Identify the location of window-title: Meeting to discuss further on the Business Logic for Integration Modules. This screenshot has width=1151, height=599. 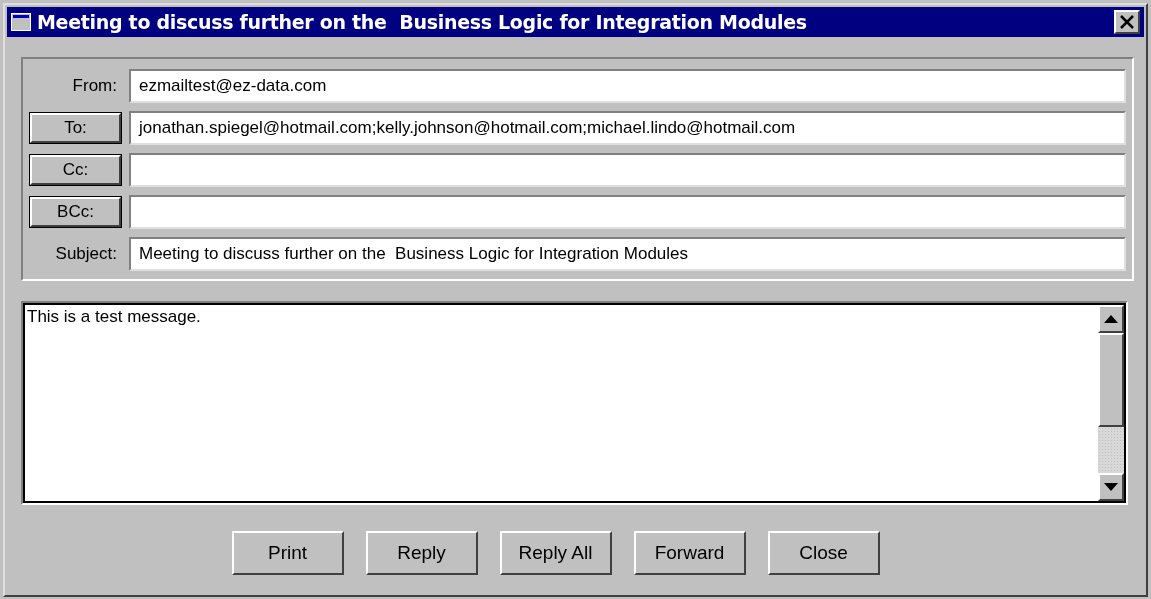
(422, 22).